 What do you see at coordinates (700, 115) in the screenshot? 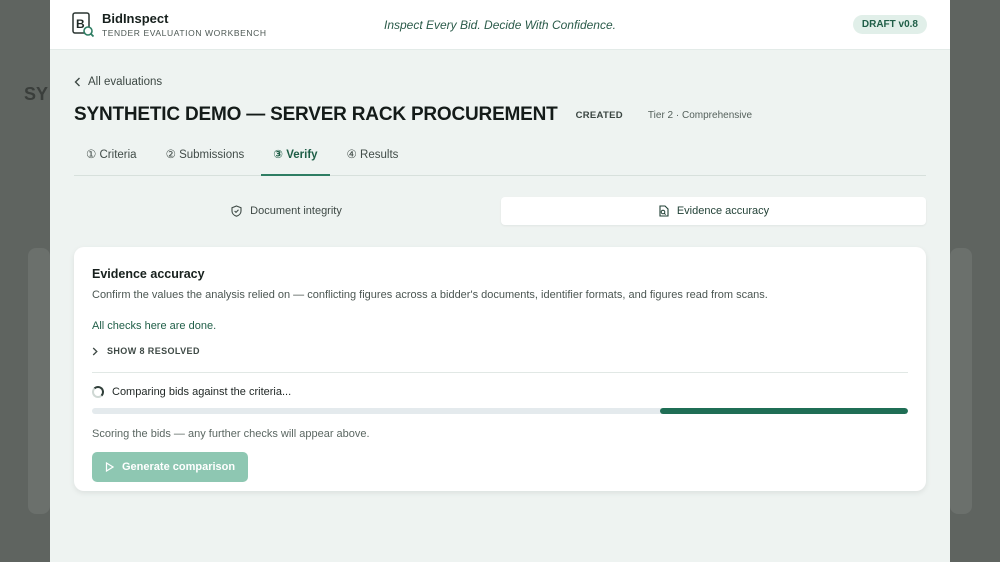
I see `tier-label: Tier 2 · Comprehensive` at bounding box center [700, 115].